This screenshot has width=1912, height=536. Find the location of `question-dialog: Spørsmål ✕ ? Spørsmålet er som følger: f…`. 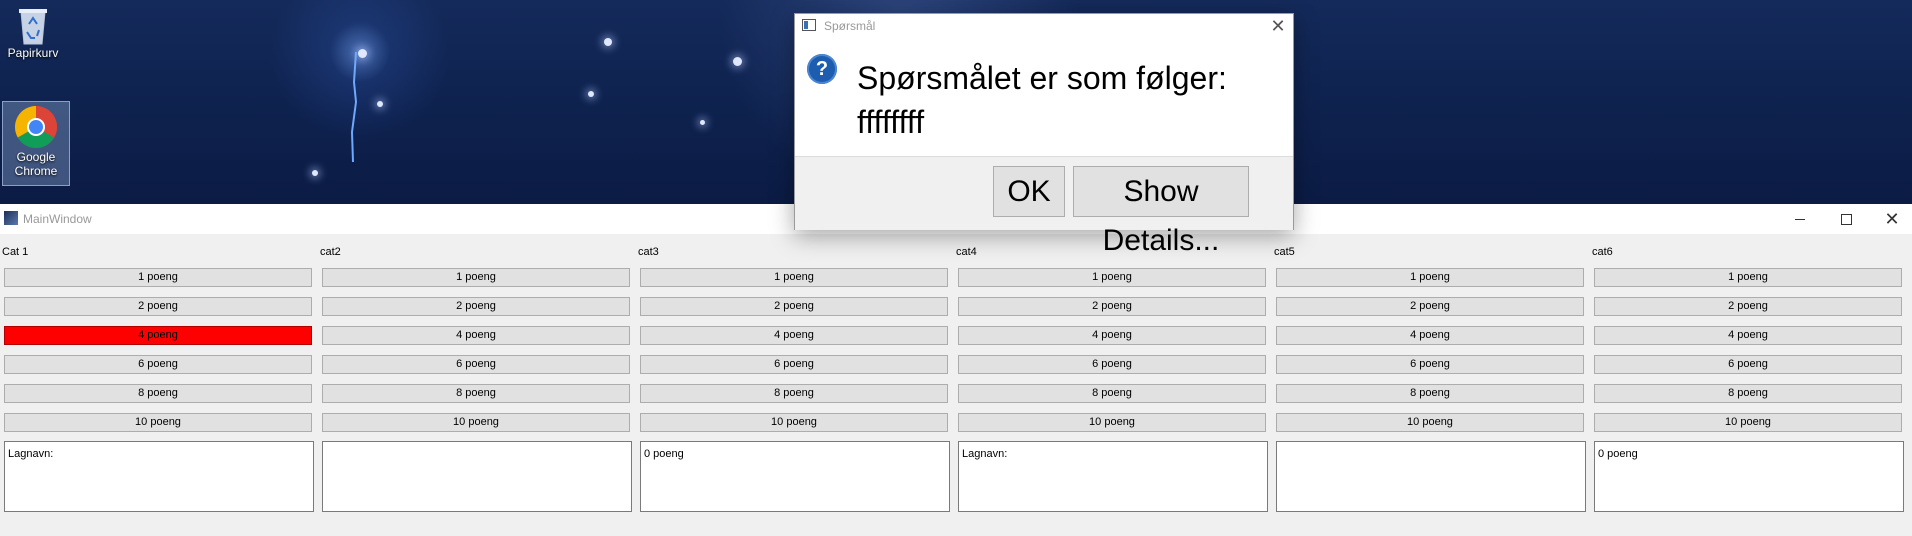

question-dialog: Spørsmål ✕ ? Spørsmålet er som følger: f… is located at coordinates (1044, 135).